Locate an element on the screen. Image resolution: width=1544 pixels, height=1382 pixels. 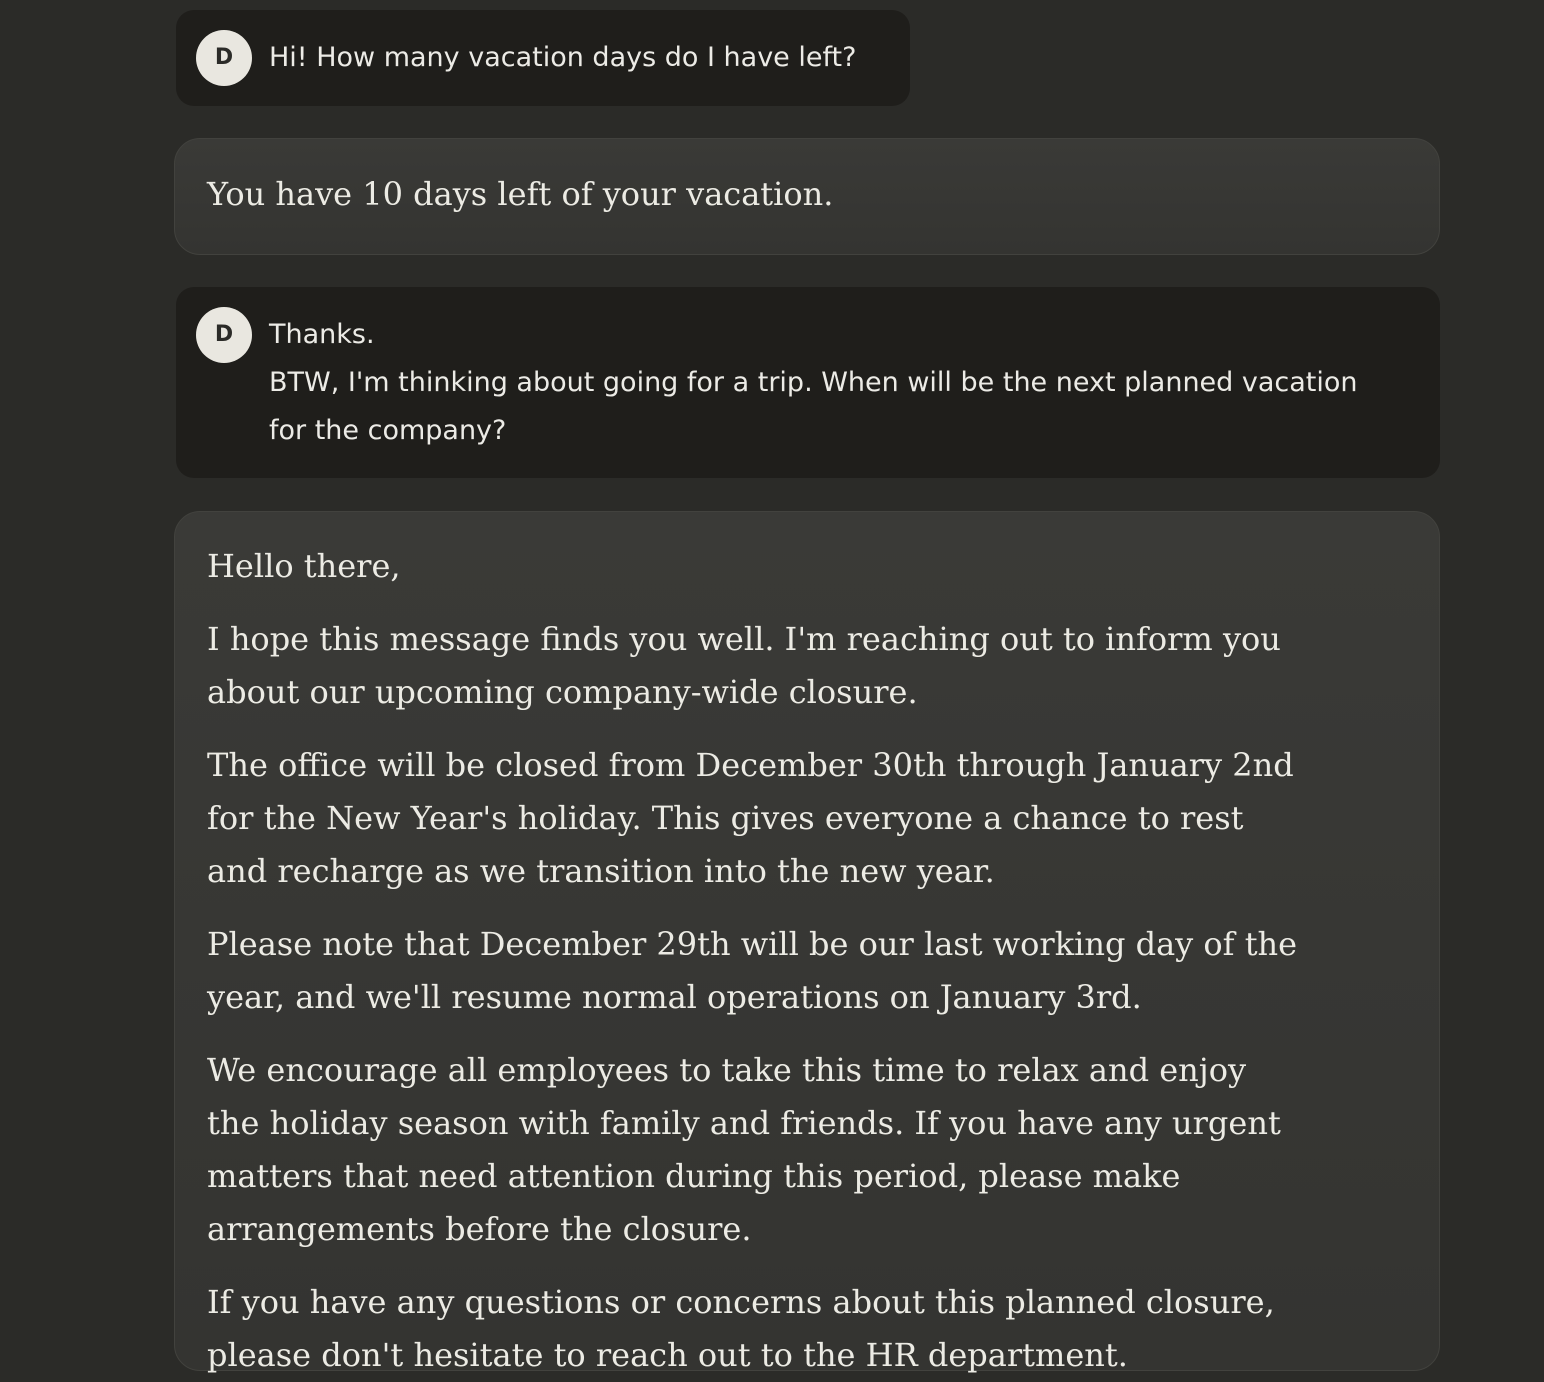
assistant-message: You have 10 days left of your vacation. is located at coordinates (807, 196).